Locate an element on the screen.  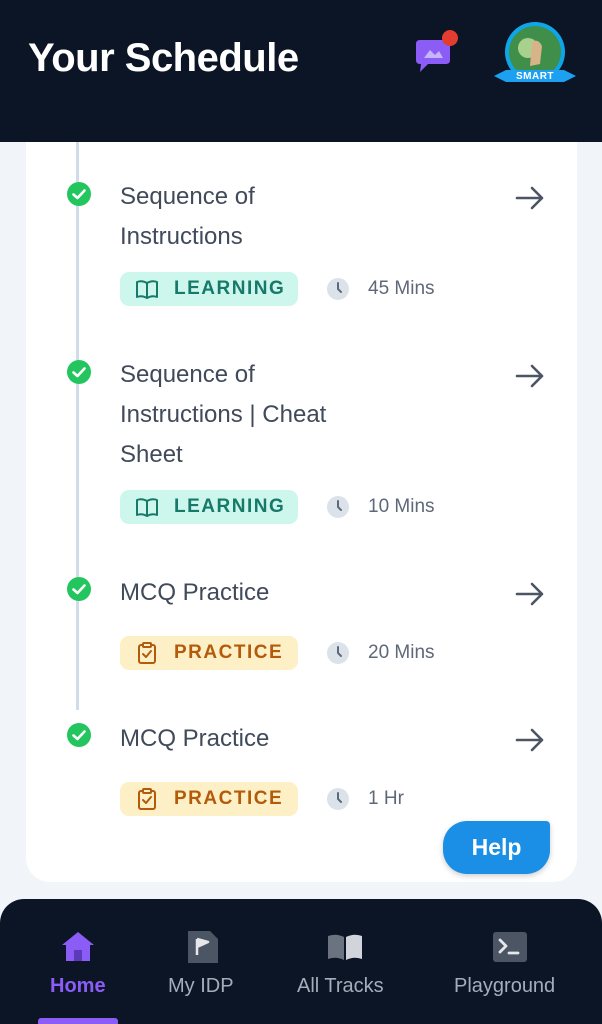
help-button: Help is located at coordinates (496, 847).